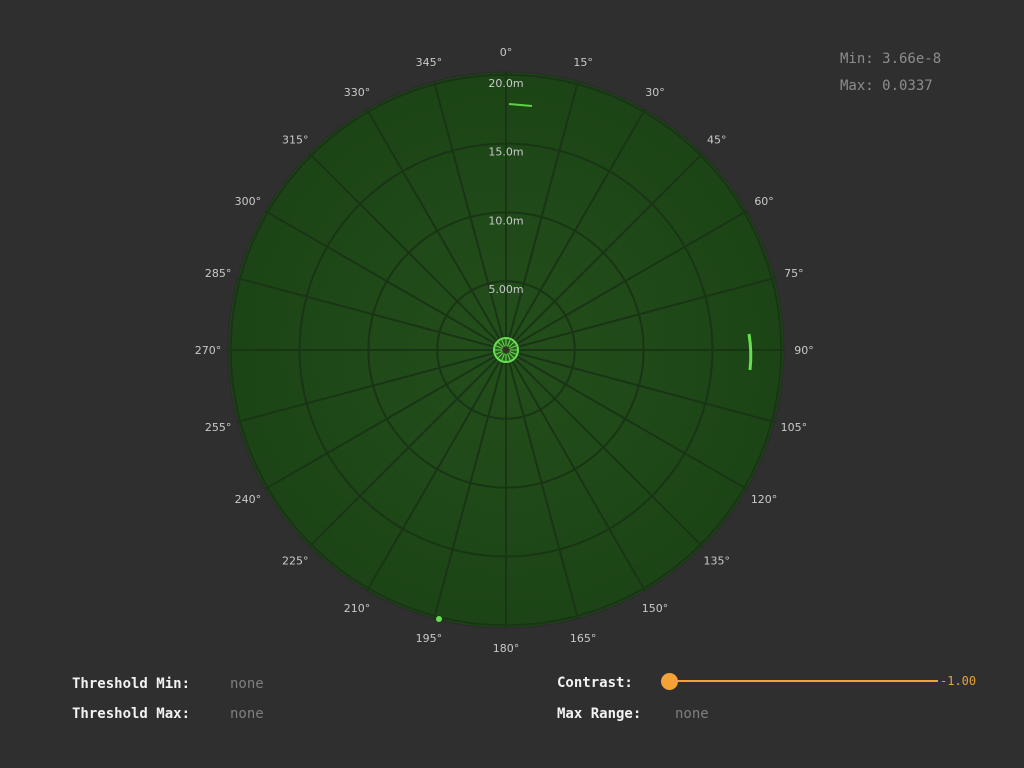  Describe the element at coordinates (439, 619) in the screenshot. I see `echo-bottom` at that location.